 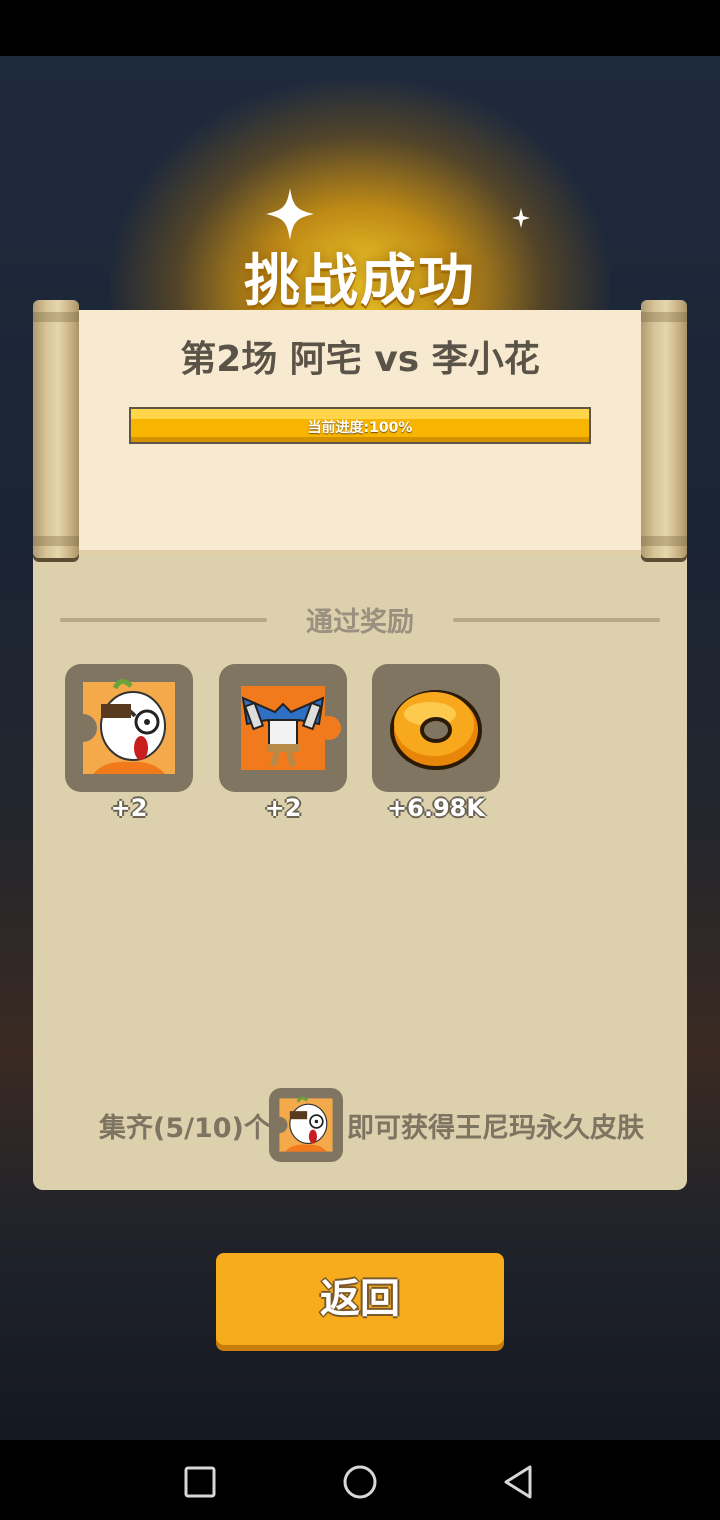 What do you see at coordinates (520, 1482) in the screenshot?
I see `back-icon` at bounding box center [520, 1482].